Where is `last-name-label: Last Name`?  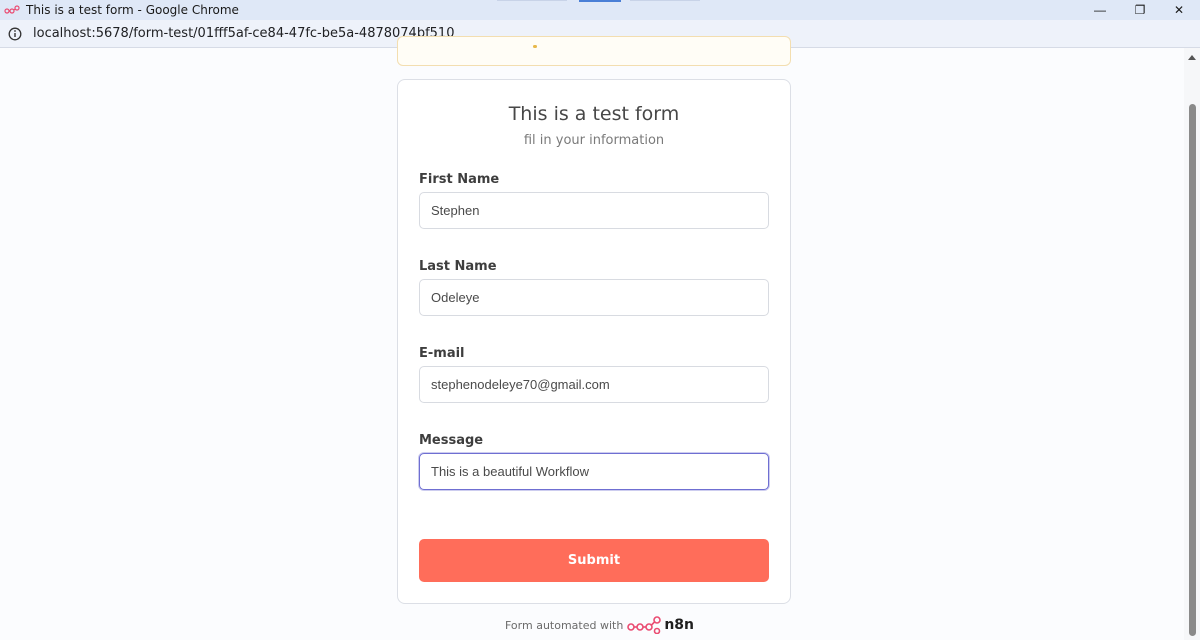 last-name-label: Last Name is located at coordinates (458, 266).